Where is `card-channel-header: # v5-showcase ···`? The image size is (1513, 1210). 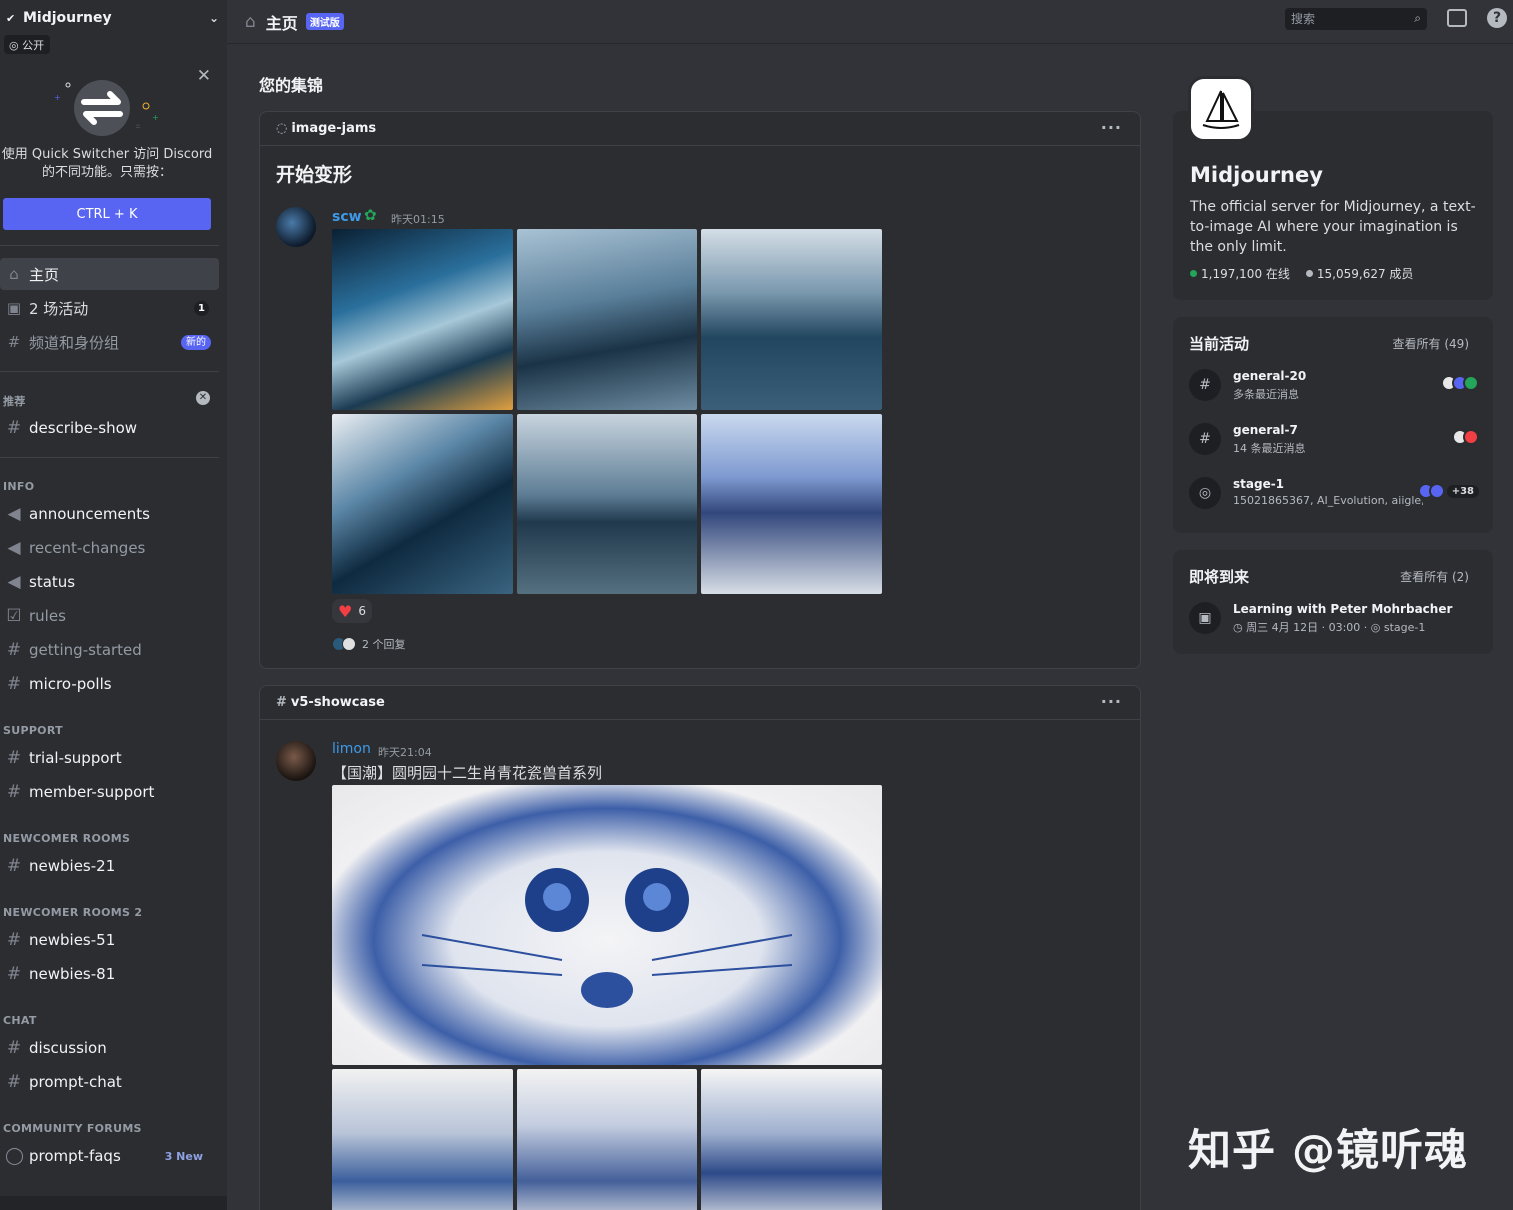 card-channel-header: # v5-showcase ··· is located at coordinates (700, 703).